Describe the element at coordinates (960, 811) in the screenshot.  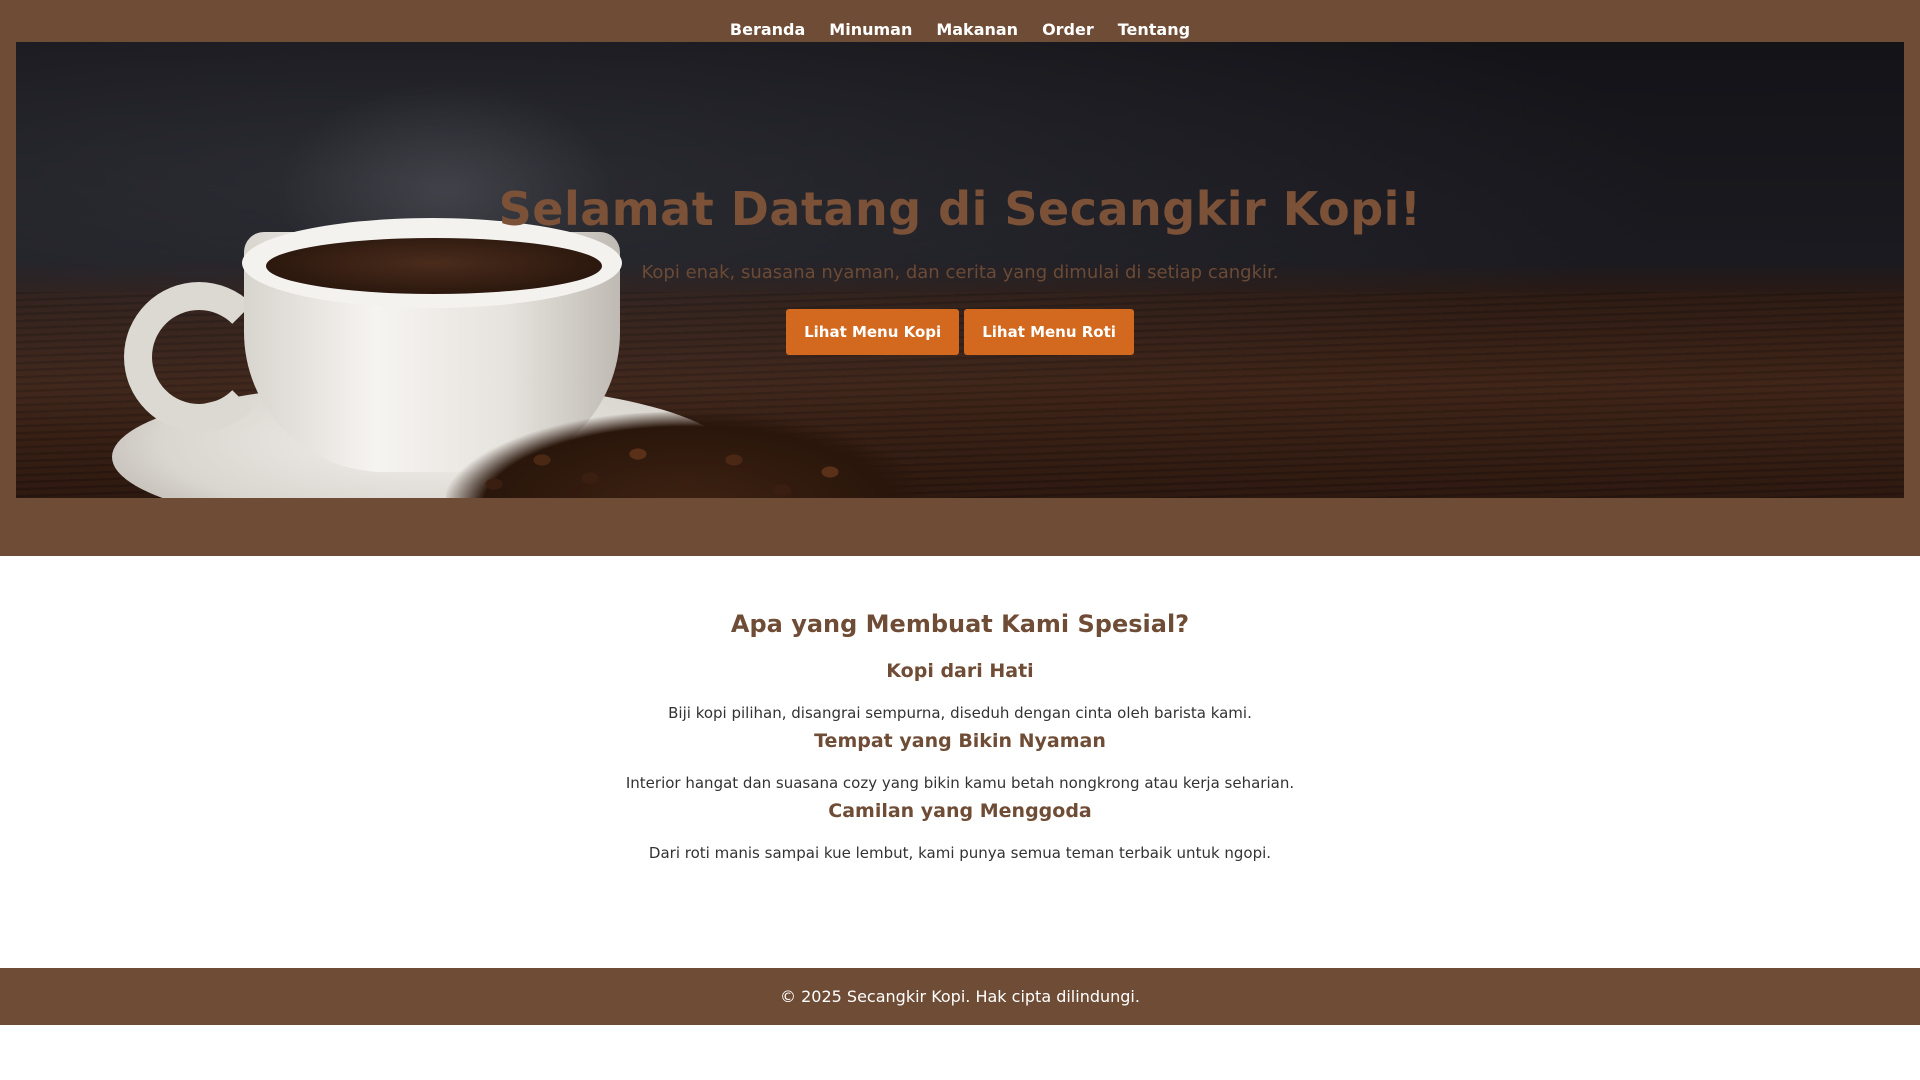
I see `feature-title: Camilan yang Menggoda` at that location.